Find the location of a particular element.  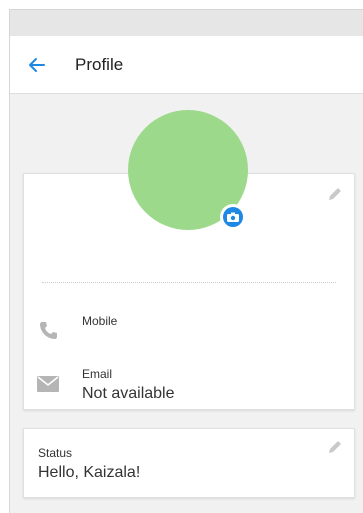

page-title: Profile is located at coordinates (99, 64).